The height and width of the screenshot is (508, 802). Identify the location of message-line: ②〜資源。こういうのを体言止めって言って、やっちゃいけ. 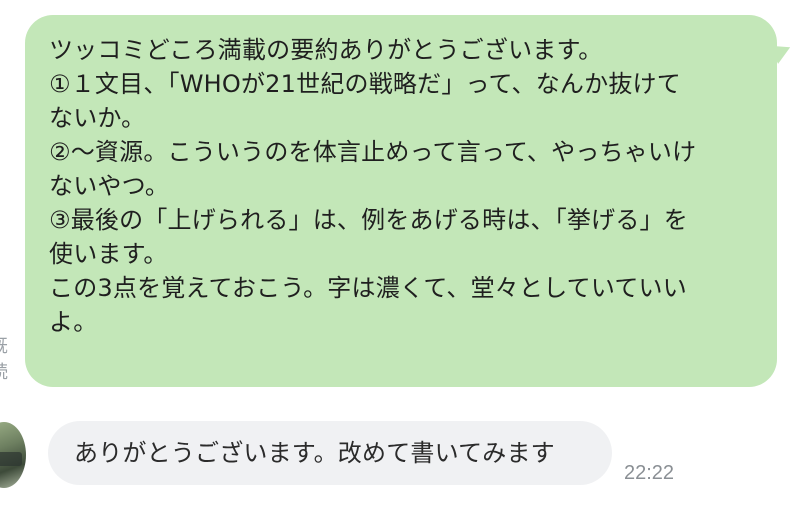
(373, 152).